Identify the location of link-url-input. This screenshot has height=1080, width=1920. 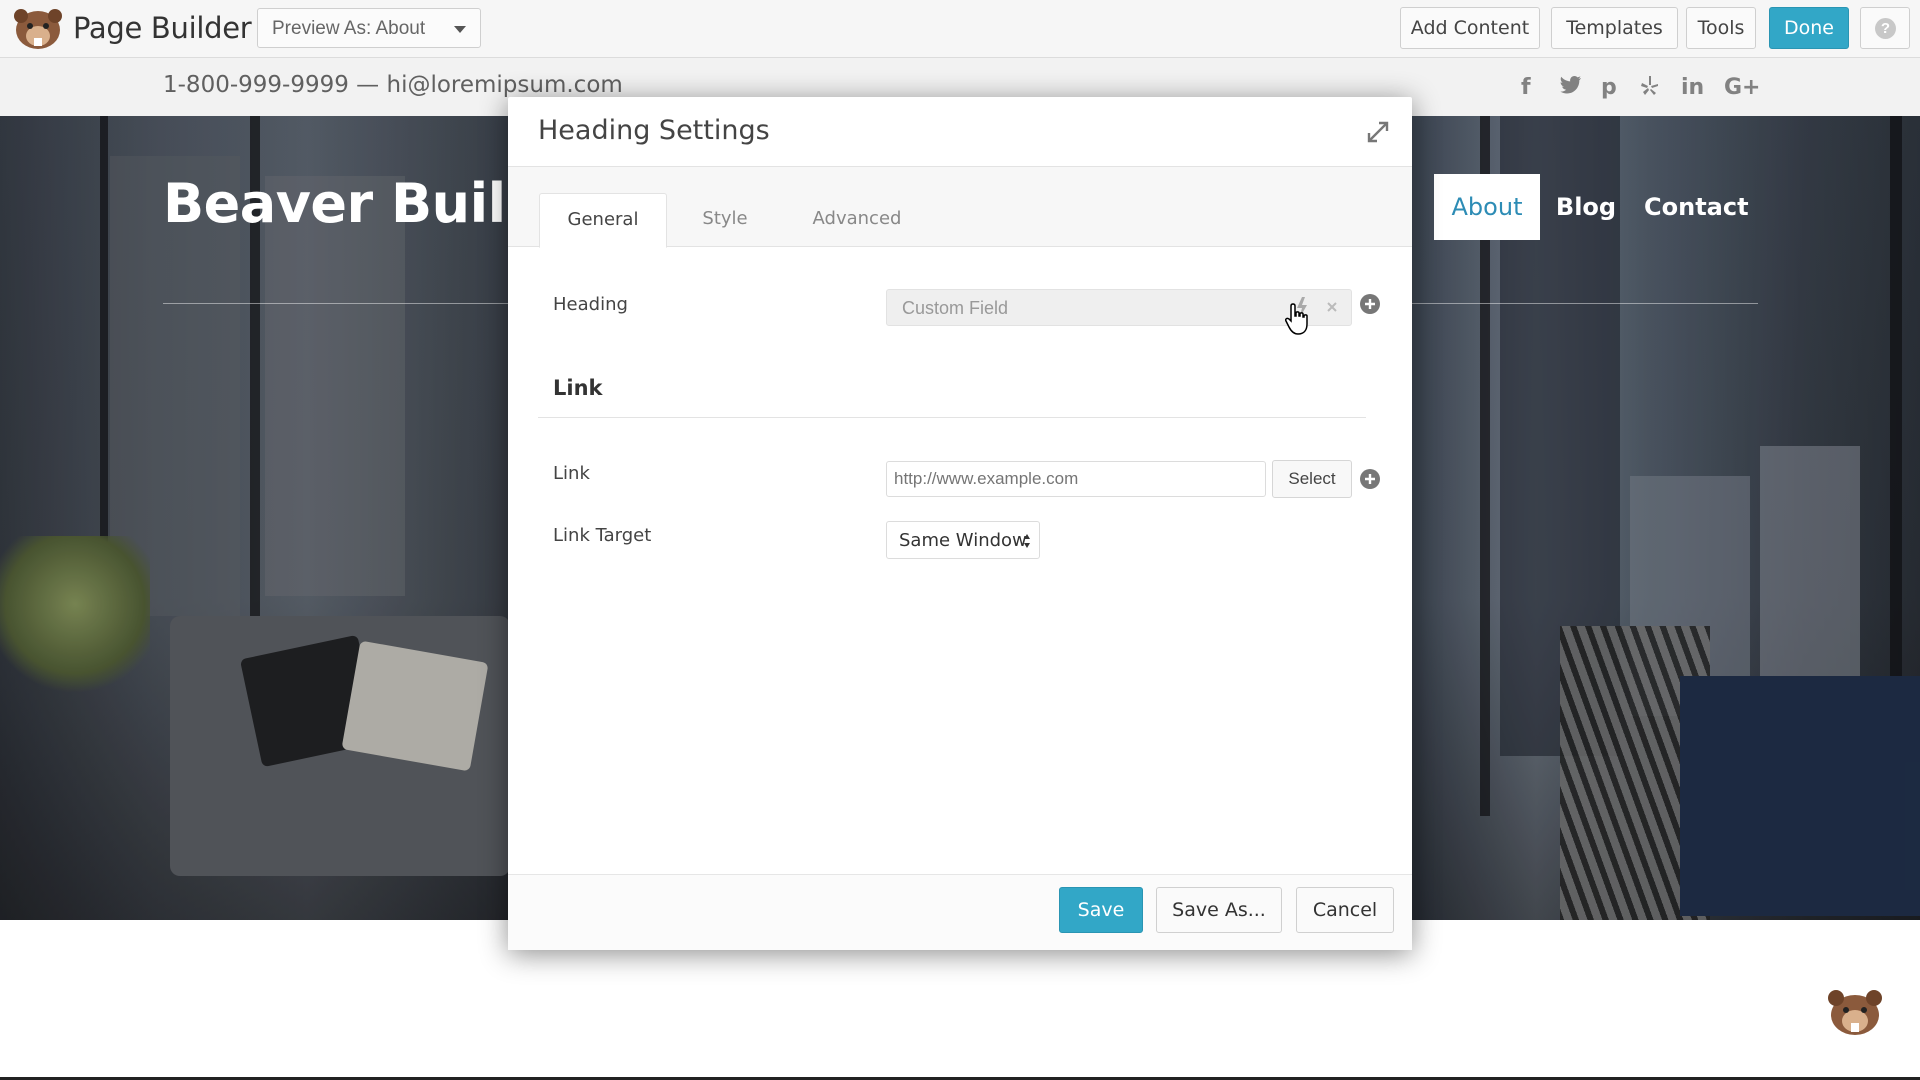
(1076, 479).